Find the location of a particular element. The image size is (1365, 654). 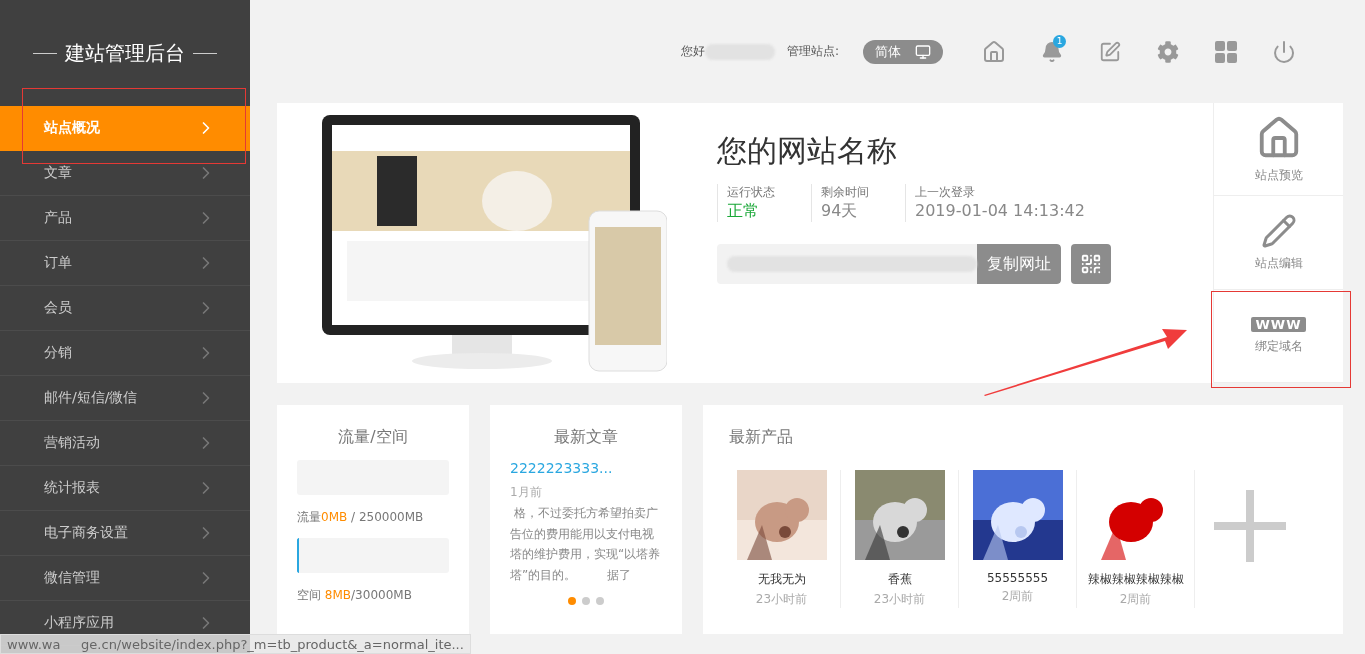

site-label: 管理站点: is located at coordinates (812, 51).